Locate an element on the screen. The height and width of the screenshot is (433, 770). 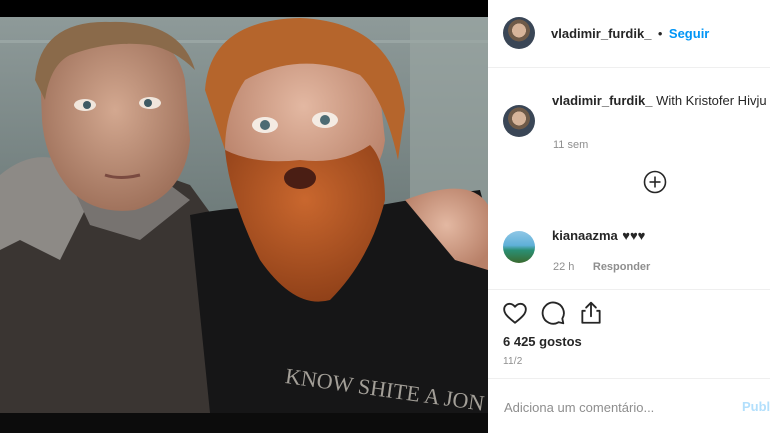
comment-icon is located at coordinates (553, 313).